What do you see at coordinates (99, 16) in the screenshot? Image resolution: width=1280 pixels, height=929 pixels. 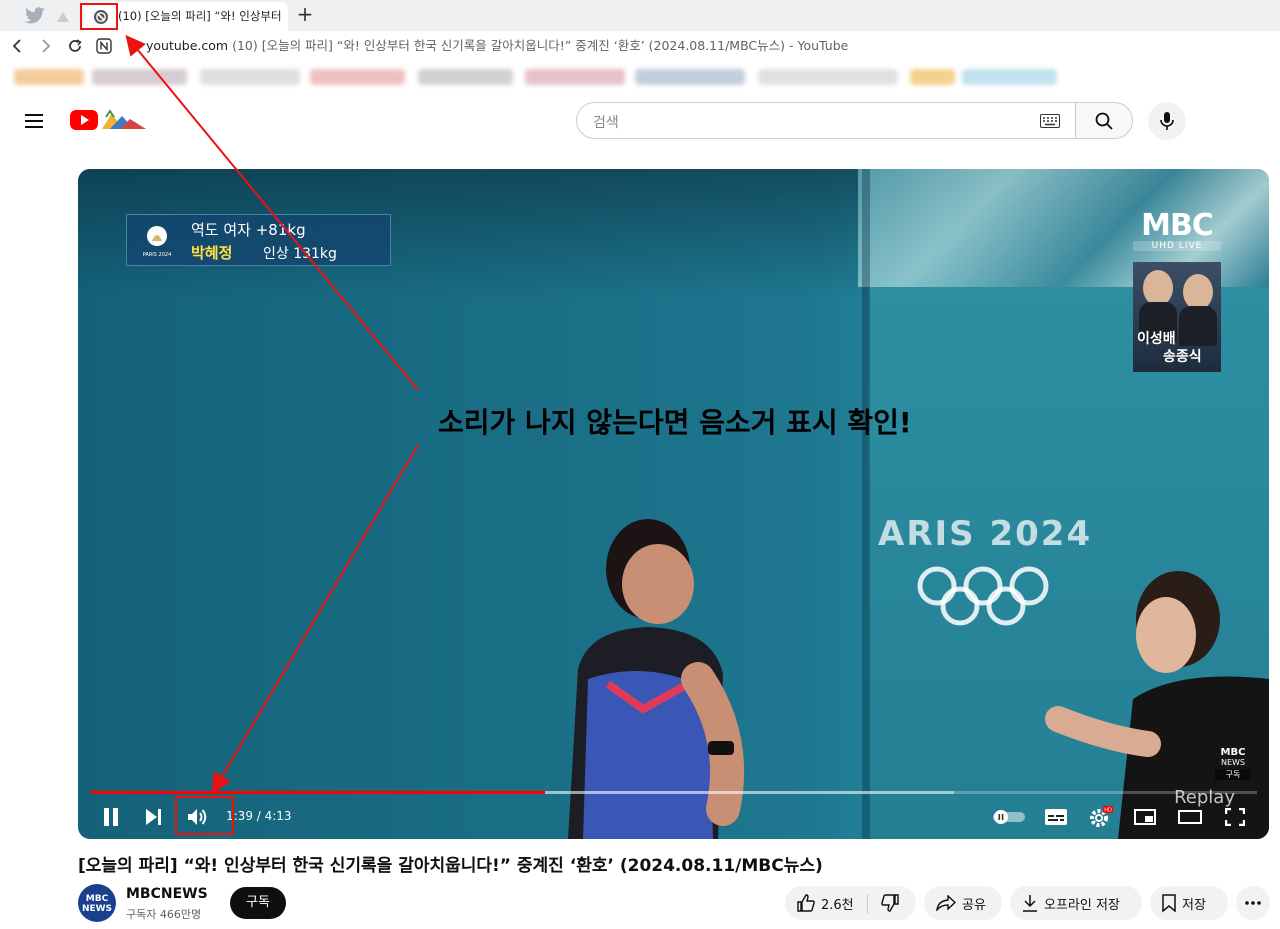 I see `tab-mute-highlight-box` at bounding box center [99, 16].